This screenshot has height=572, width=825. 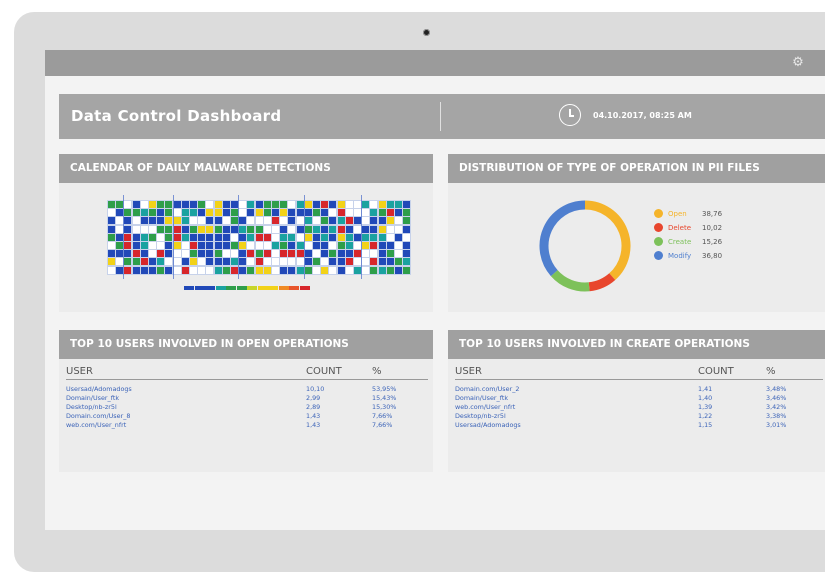 What do you see at coordinates (639, 425) in the screenshot?
I see `table-row: Usersad/Adomadogs 1,15 3,01%` at bounding box center [639, 425].